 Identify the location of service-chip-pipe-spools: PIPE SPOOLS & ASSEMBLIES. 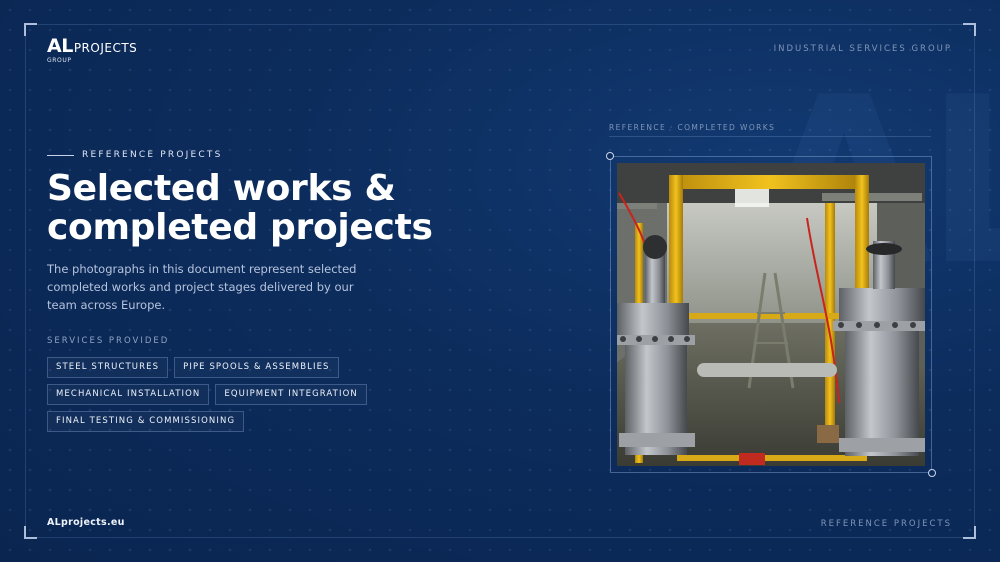
(256, 367).